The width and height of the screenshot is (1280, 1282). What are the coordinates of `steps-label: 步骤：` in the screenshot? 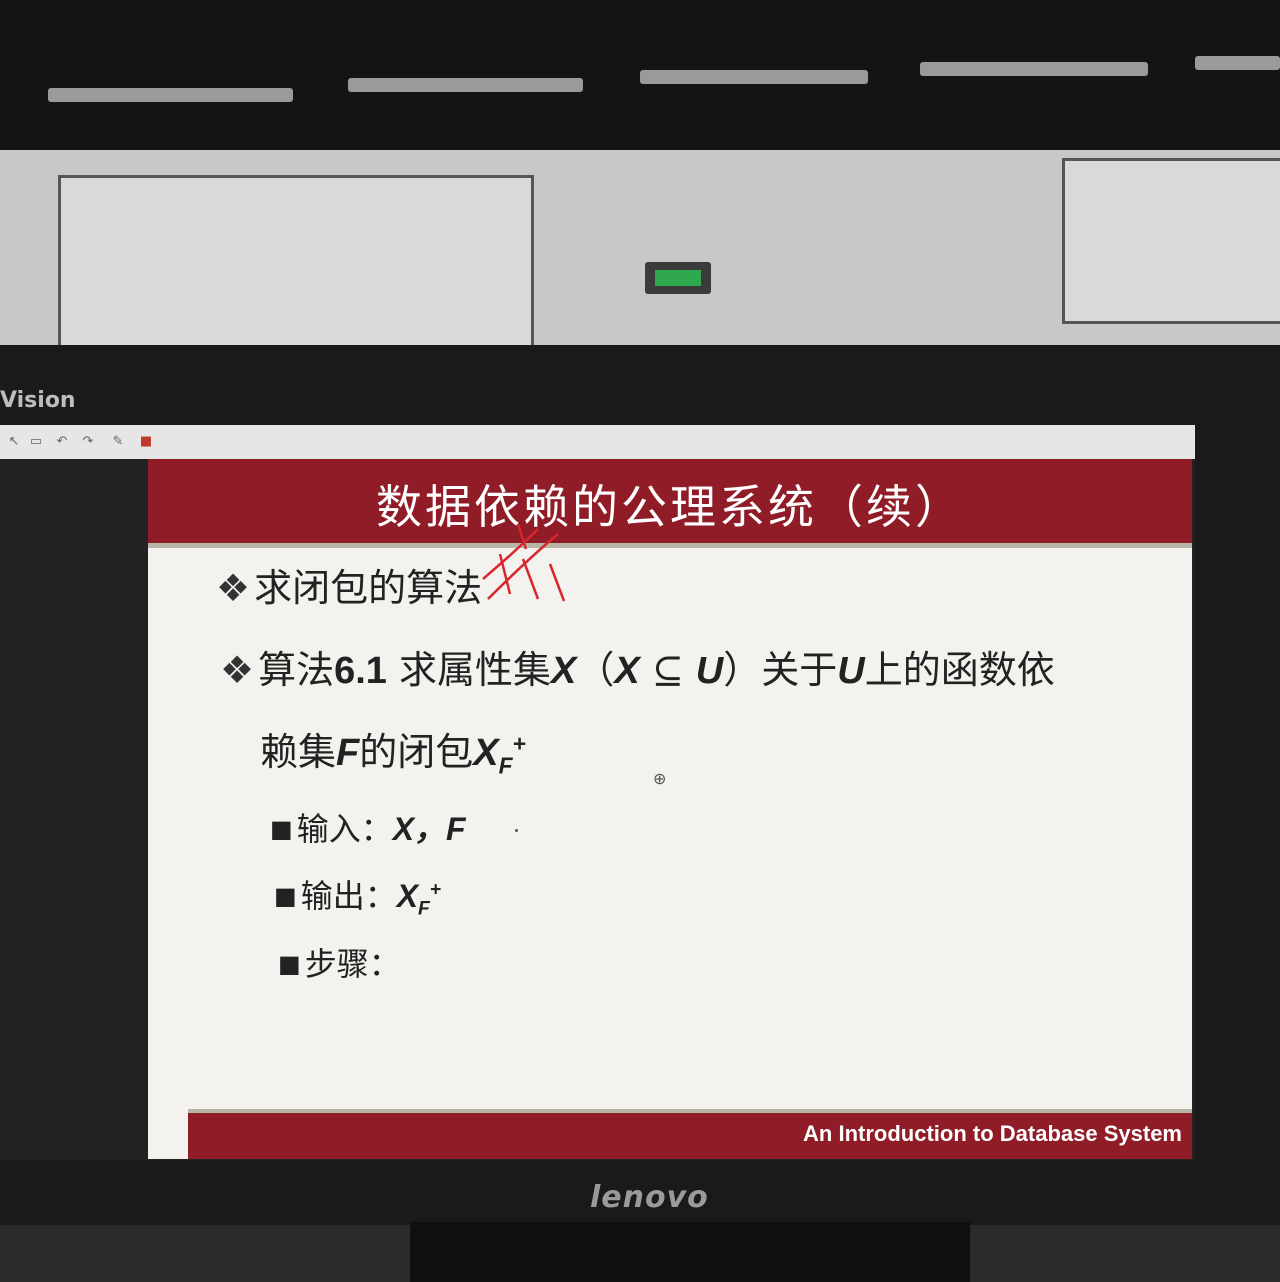 It's located at (352, 964).